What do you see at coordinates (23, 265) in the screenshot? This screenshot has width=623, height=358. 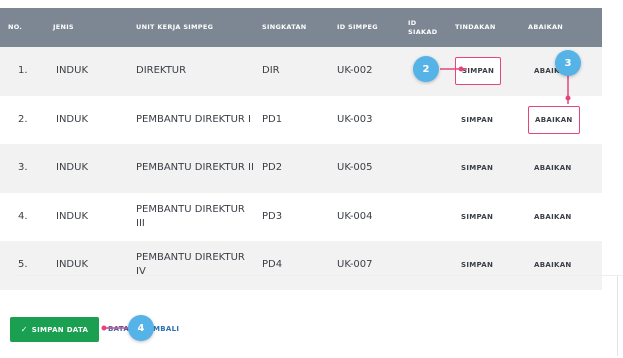 I see `row-no: 5.` at bounding box center [23, 265].